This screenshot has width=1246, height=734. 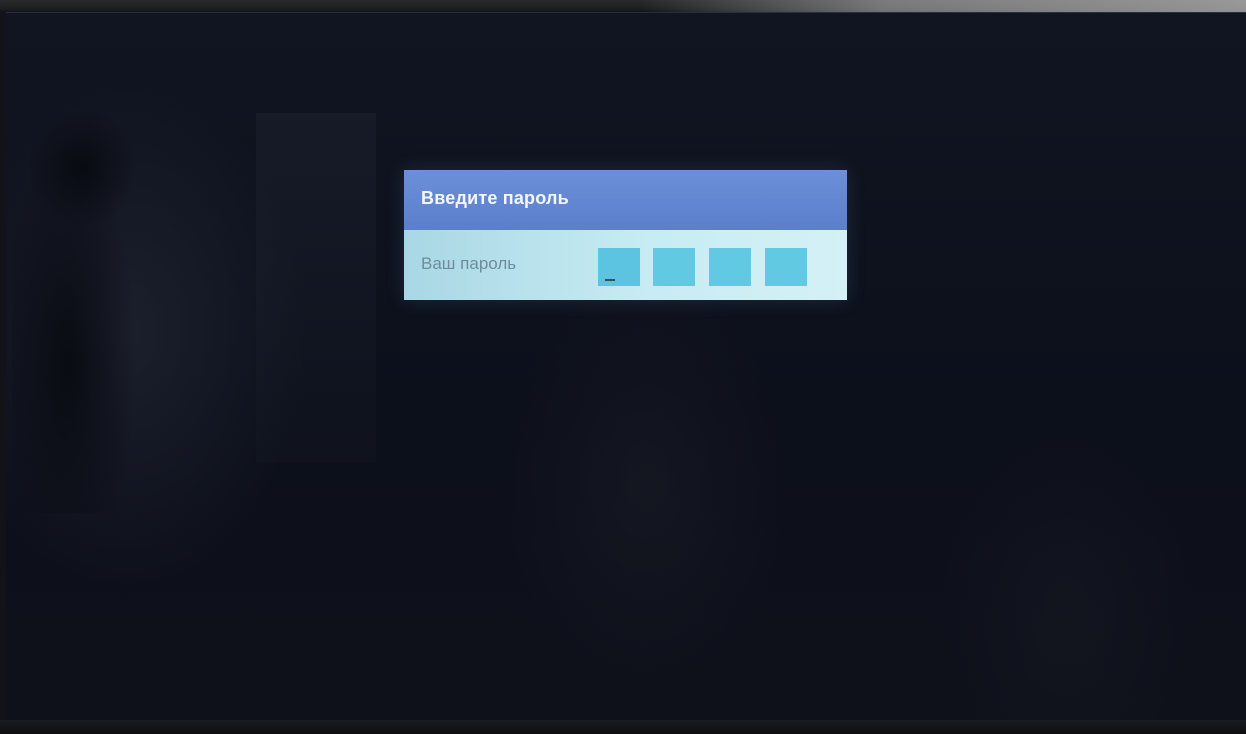 I want to click on password-dialog: Введите пароль Ваш пароль, so click(x=625, y=235).